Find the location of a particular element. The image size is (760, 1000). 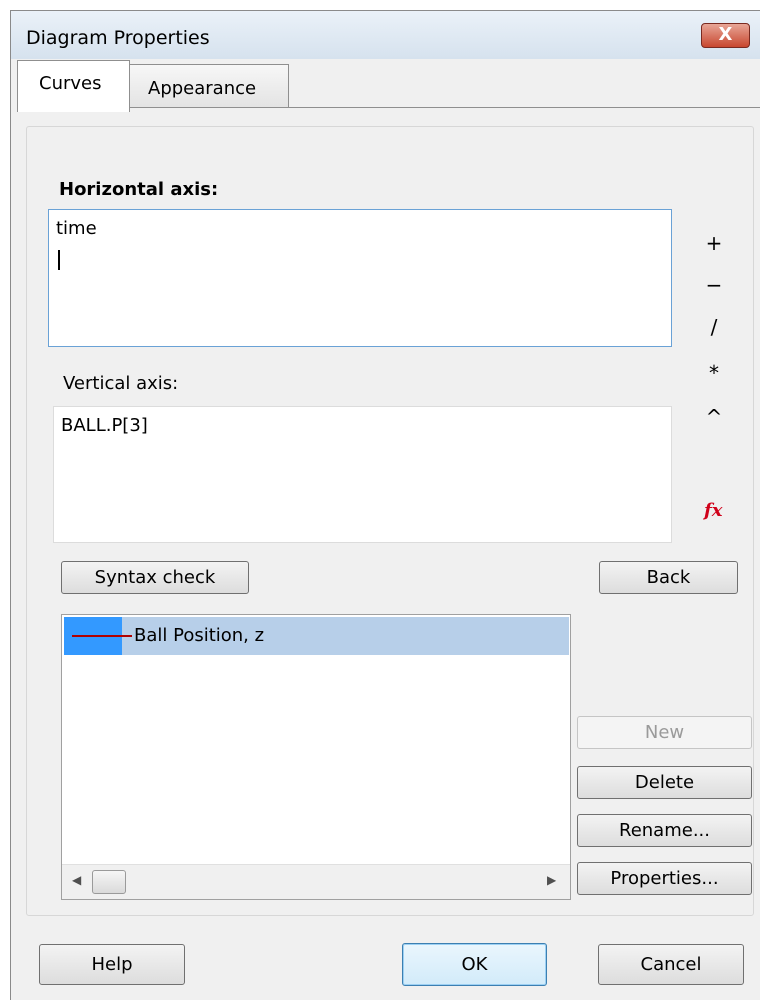

curve-color-swatch is located at coordinates (93, 636).